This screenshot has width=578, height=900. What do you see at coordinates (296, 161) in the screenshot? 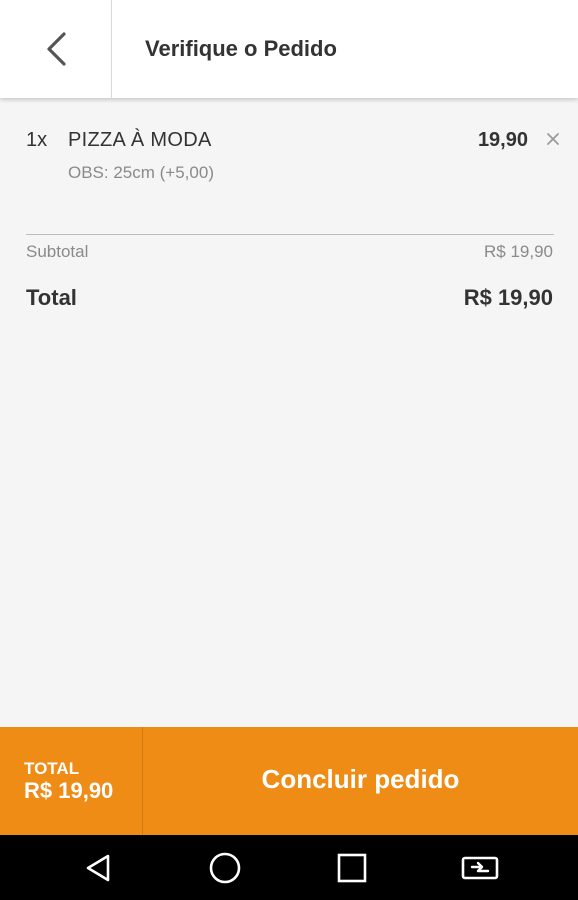
I see `order-item: 1x PIZZA À MODA OBS: 25cm (+5,00) 19,90` at bounding box center [296, 161].